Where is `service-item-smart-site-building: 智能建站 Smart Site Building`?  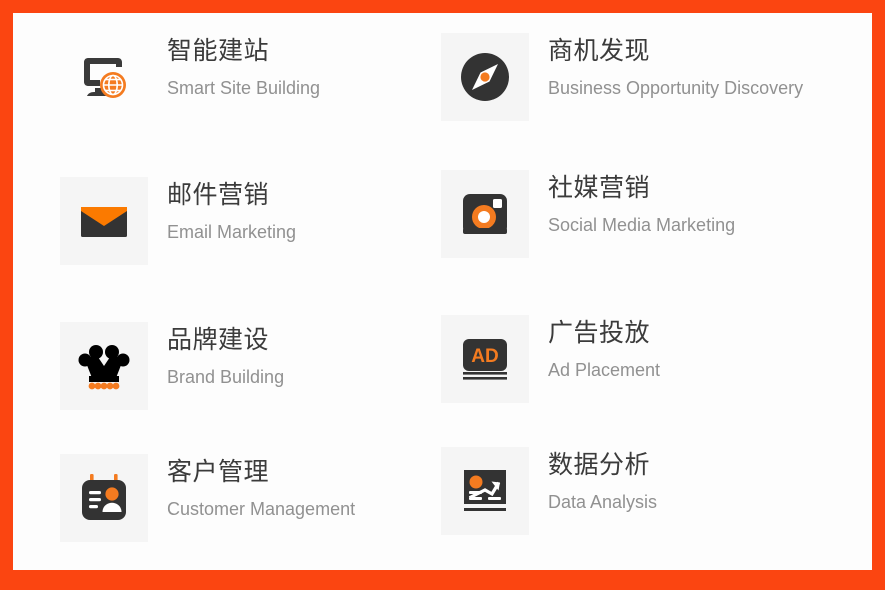
service-item-smart-site-building: 智能建站 Smart Site Building is located at coordinates (190, 77).